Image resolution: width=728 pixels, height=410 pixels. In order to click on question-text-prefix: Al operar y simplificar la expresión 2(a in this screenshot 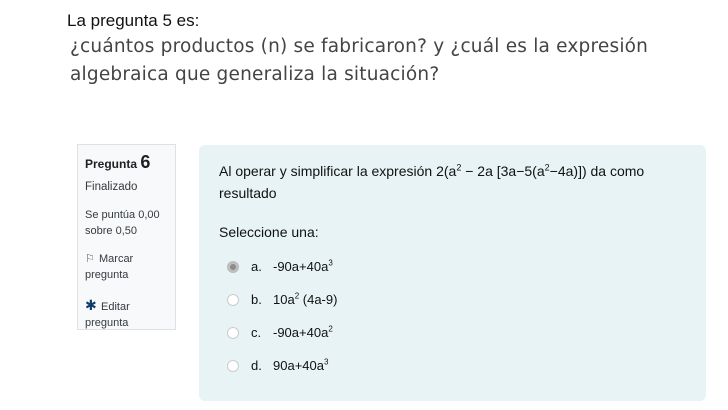, I will do `click(338, 171)`.